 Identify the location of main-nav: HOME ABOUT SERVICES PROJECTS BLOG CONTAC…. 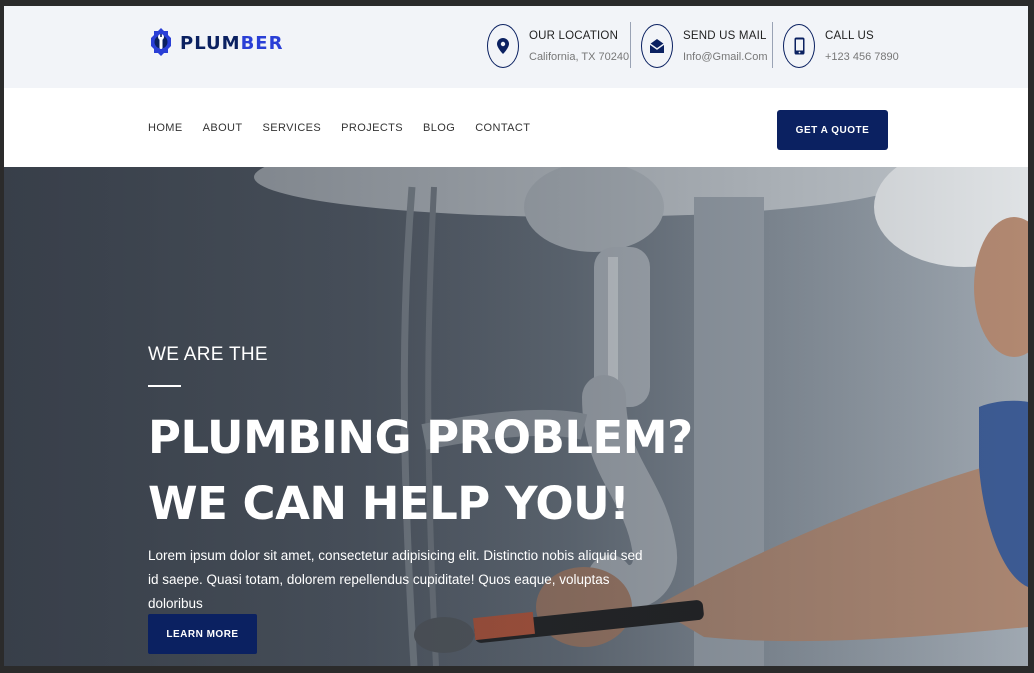
(349, 128).